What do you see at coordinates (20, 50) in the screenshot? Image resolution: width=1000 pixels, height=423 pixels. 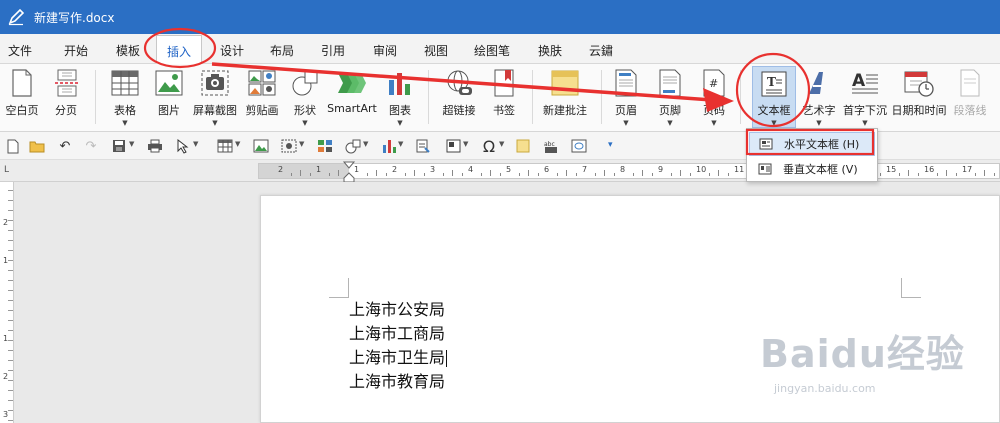 I see `menu-file: 文件` at bounding box center [20, 50].